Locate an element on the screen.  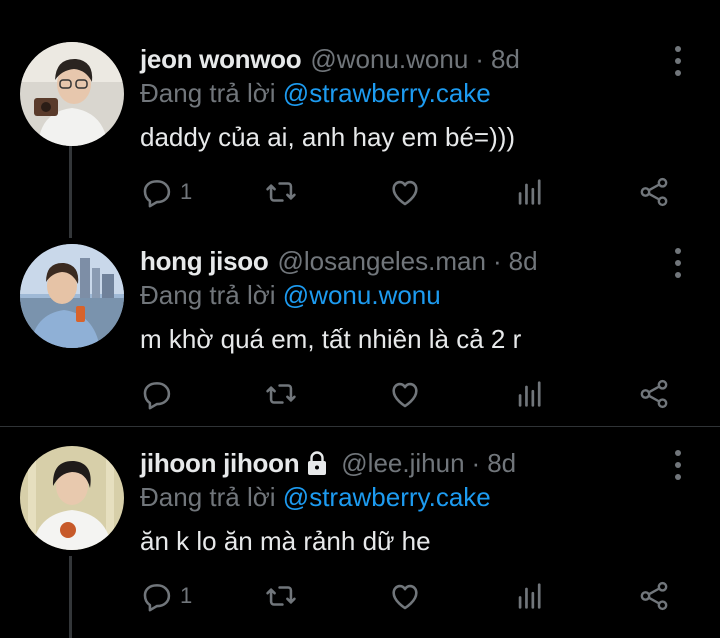
mention-link: @wonu.wonu is located at coordinates (362, 295).